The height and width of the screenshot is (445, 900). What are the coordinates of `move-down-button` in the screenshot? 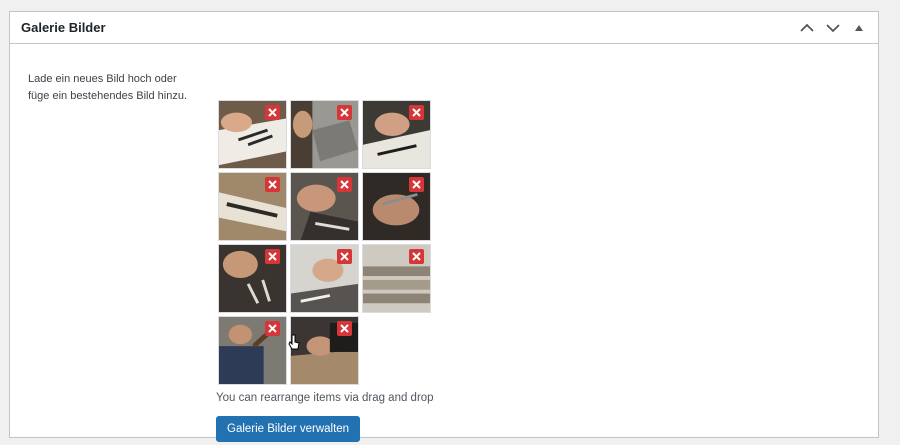 It's located at (833, 28).